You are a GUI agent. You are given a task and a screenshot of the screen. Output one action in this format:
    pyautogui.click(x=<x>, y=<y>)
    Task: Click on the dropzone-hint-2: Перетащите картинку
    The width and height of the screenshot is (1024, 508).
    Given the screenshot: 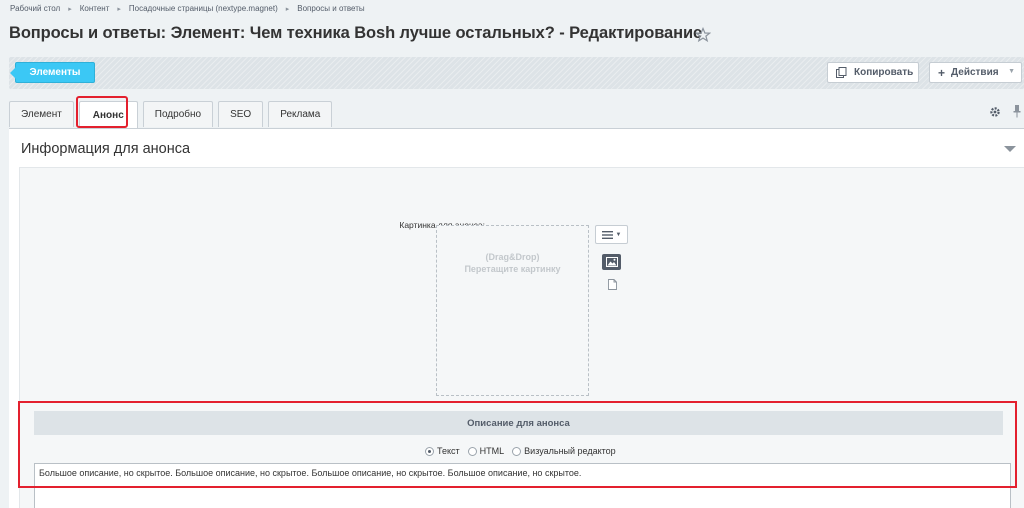 What is the action you would take?
    pyautogui.click(x=512, y=269)
    